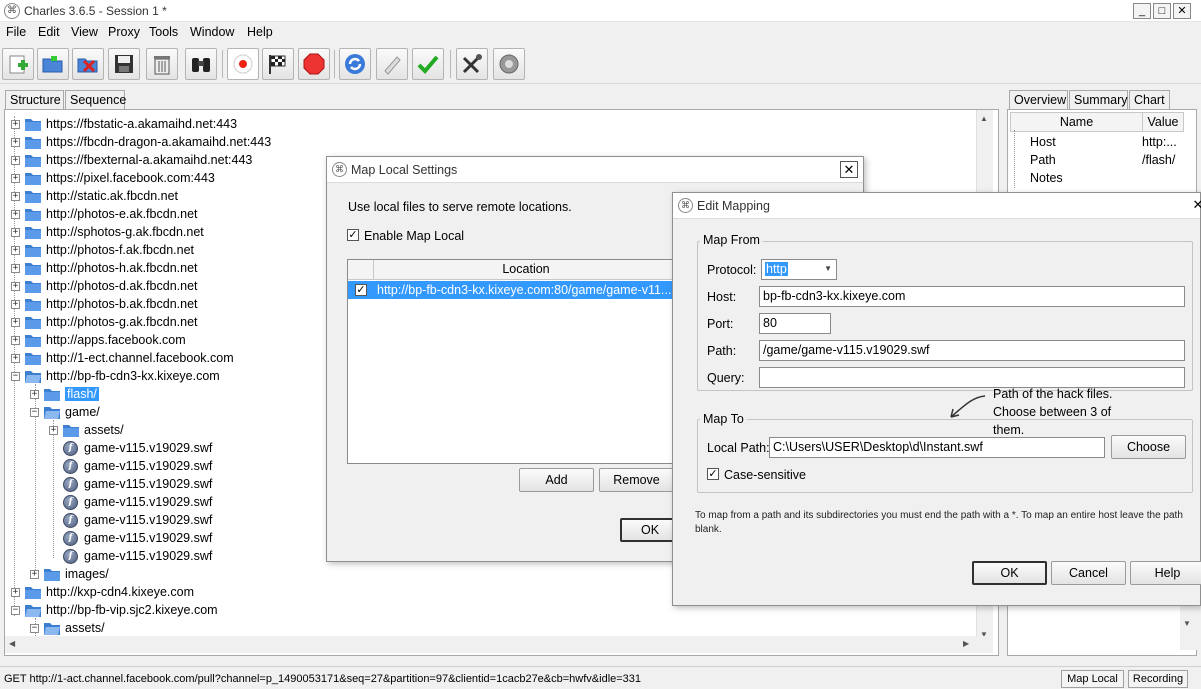 The height and width of the screenshot is (689, 1201). Describe the element at coordinates (104, 286) in the screenshot. I see `tree-row: + http://photos-d.ak.fbcdn.net` at that location.